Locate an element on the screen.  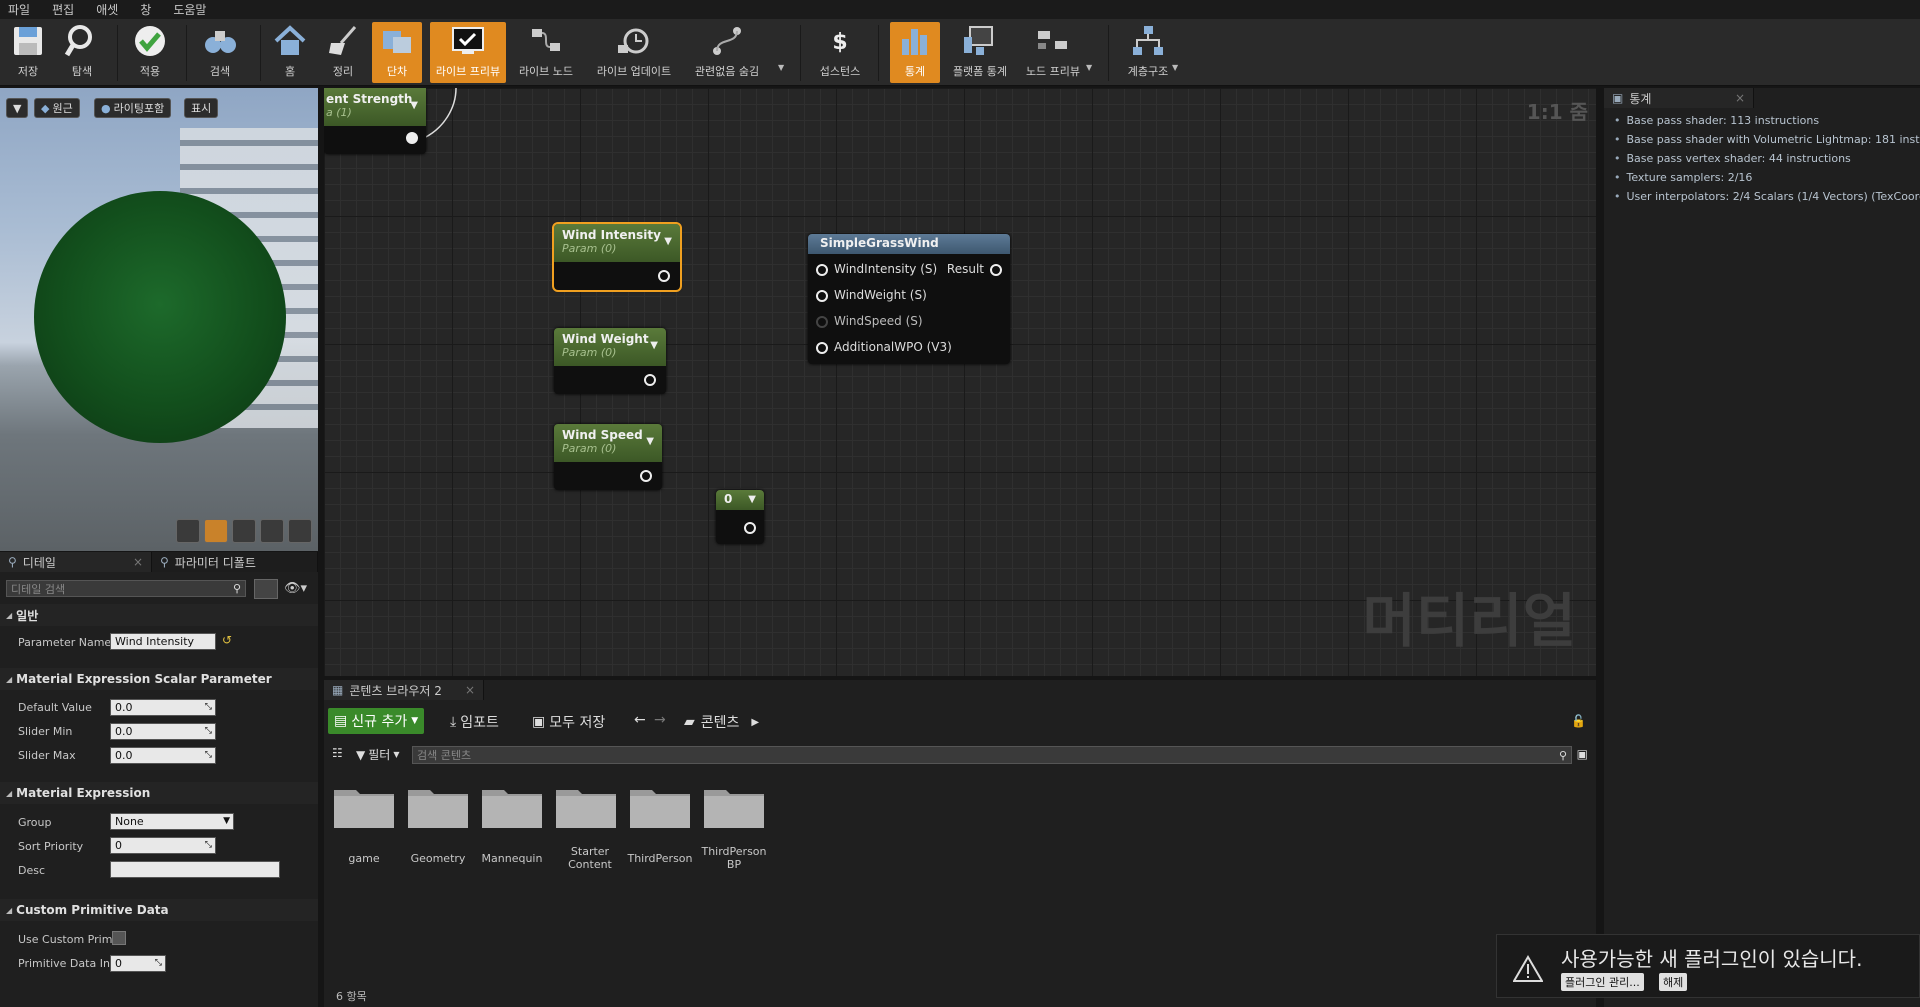
lock-icon: 🔓 is located at coordinates (1578, 721).